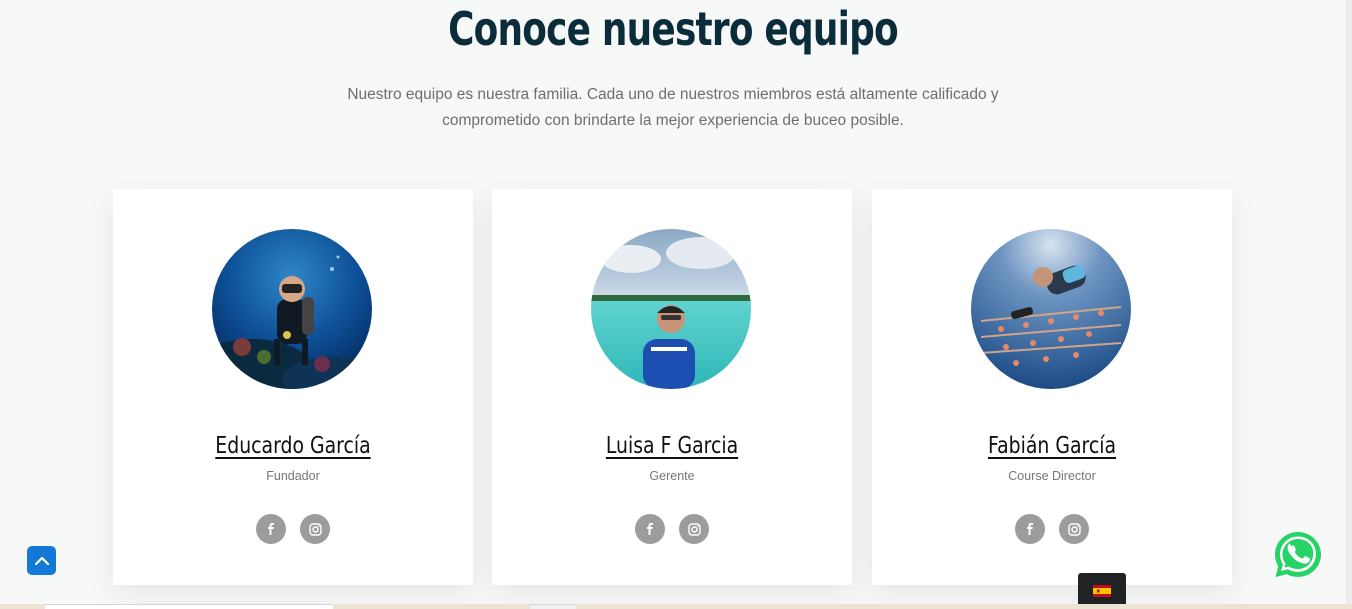  Describe the element at coordinates (292, 446) in the screenshot. I see `member-name-link: Educardo García` at that location.